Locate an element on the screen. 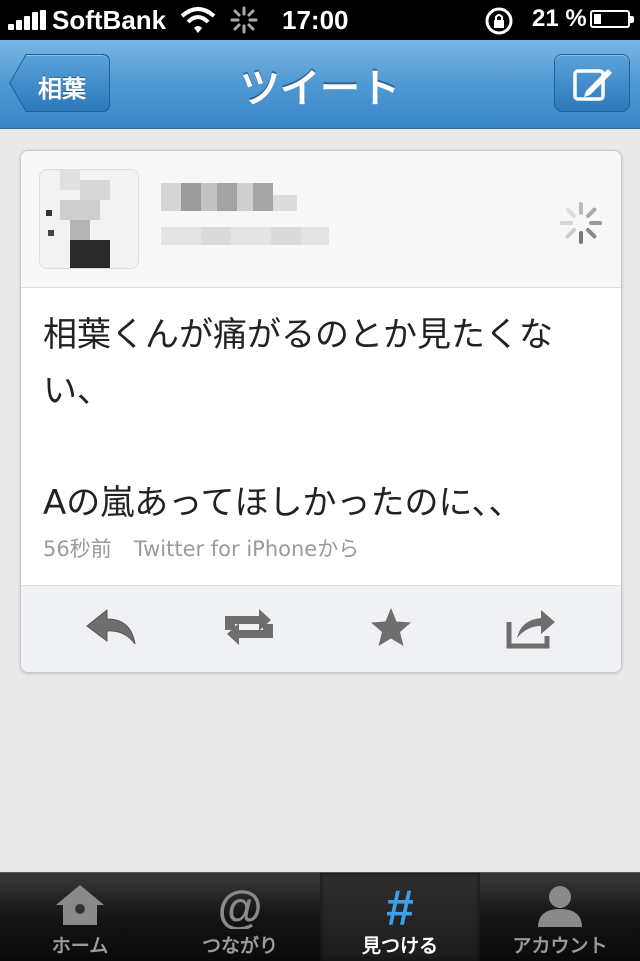 This screenshot has height=961, width=640. reply-icon is located at coordinates (111, 626).